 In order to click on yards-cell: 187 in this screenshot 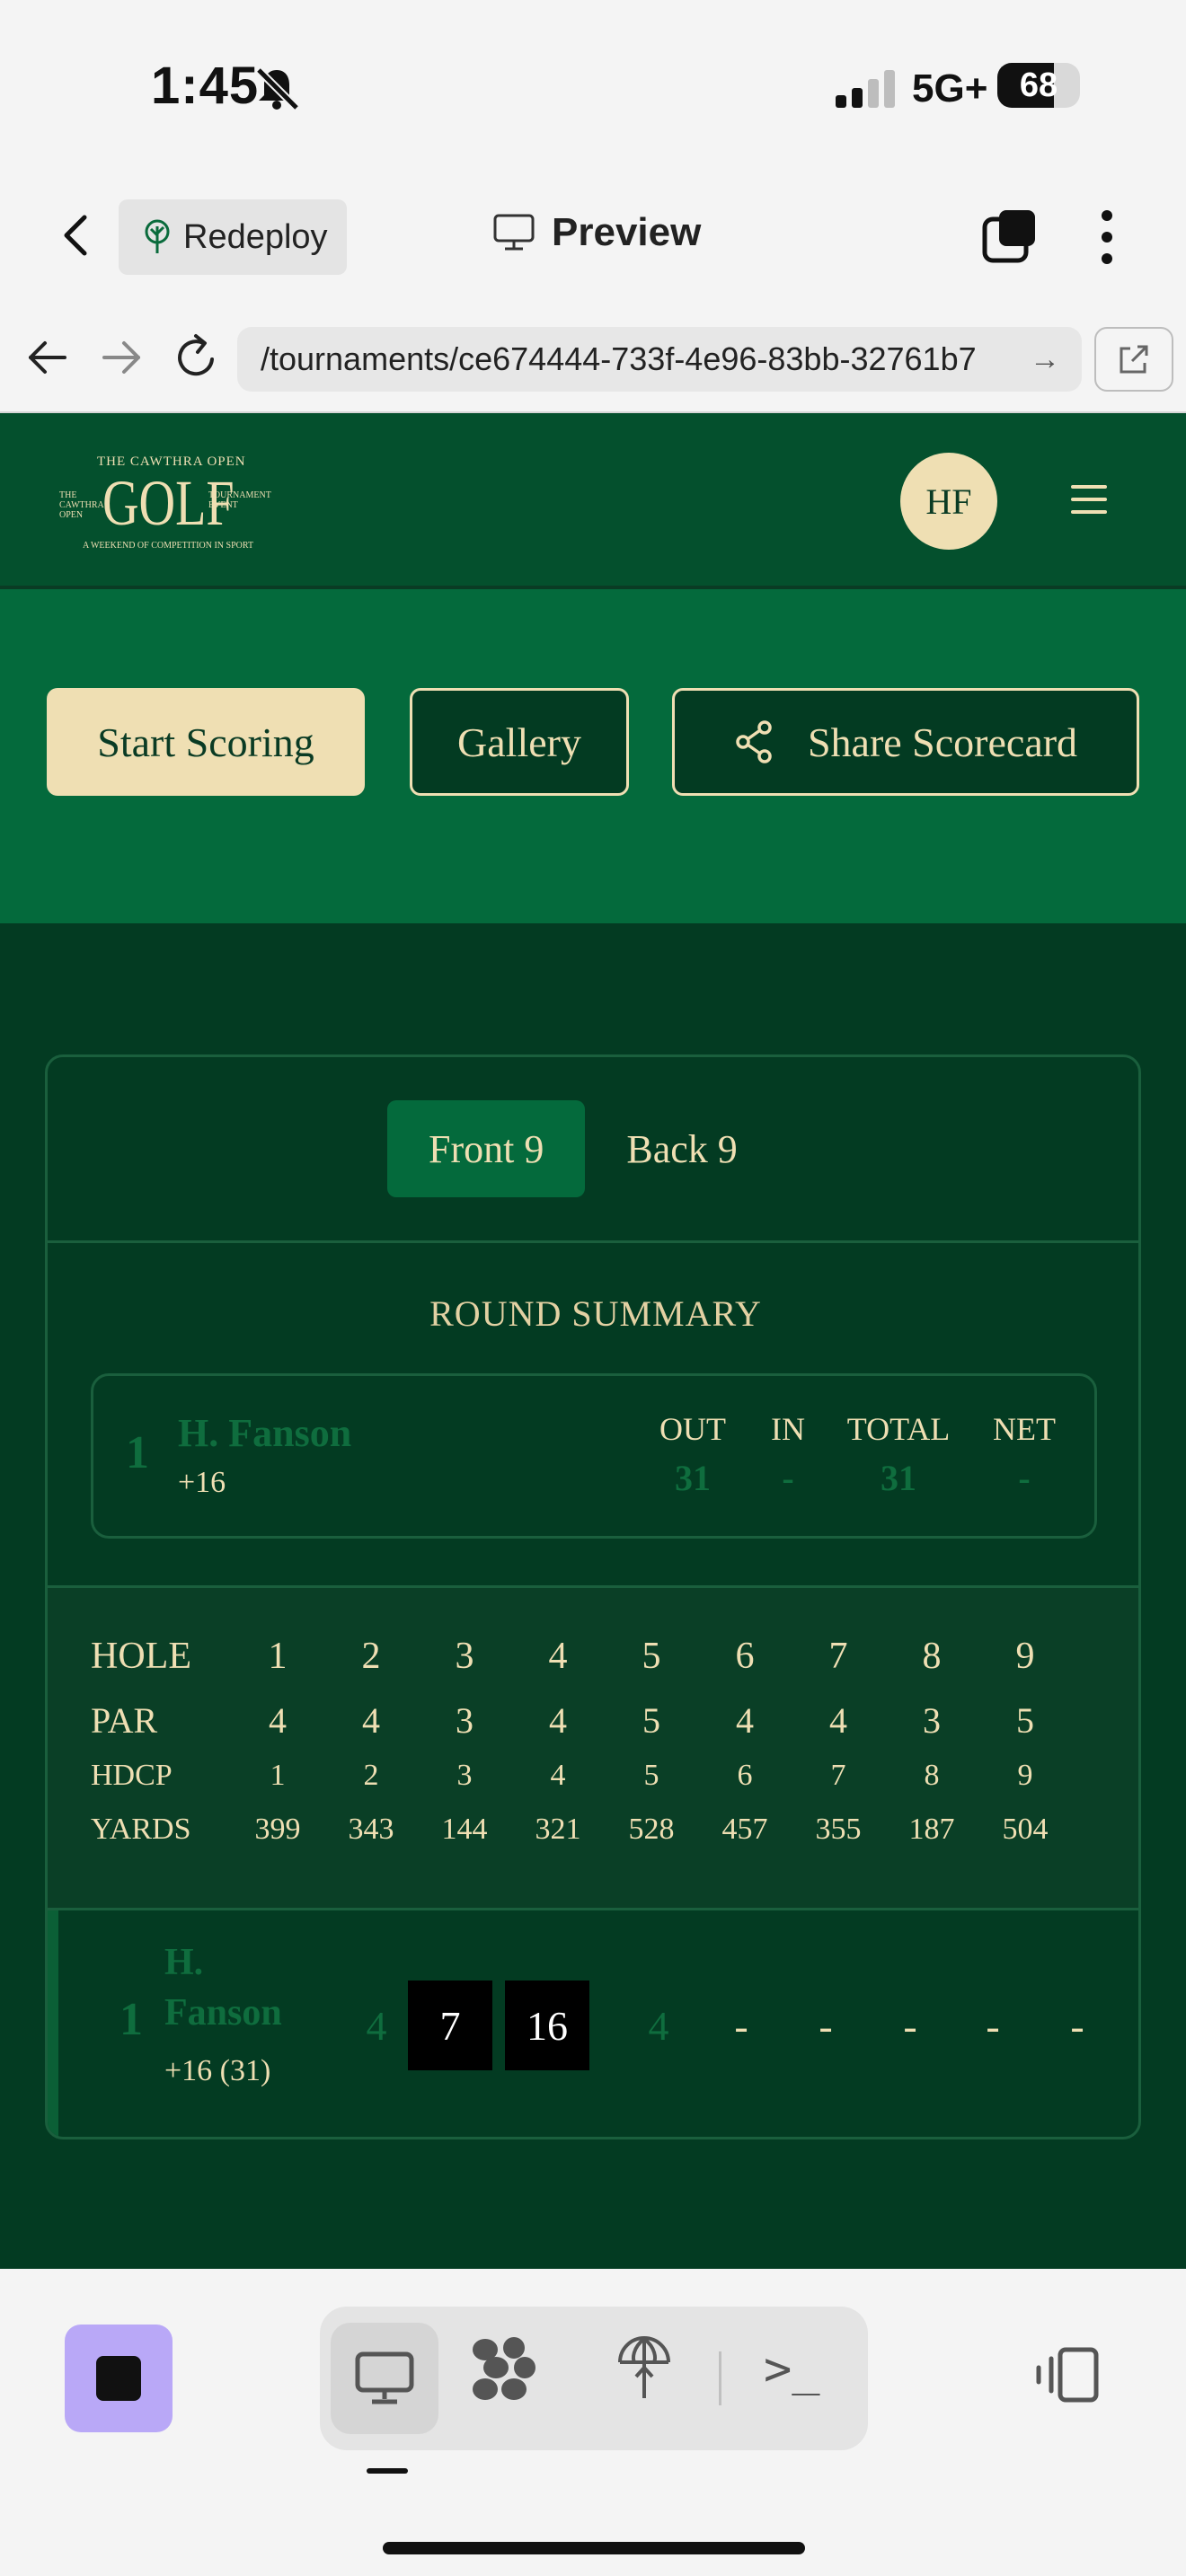, I will do `click(931, 1829)`.